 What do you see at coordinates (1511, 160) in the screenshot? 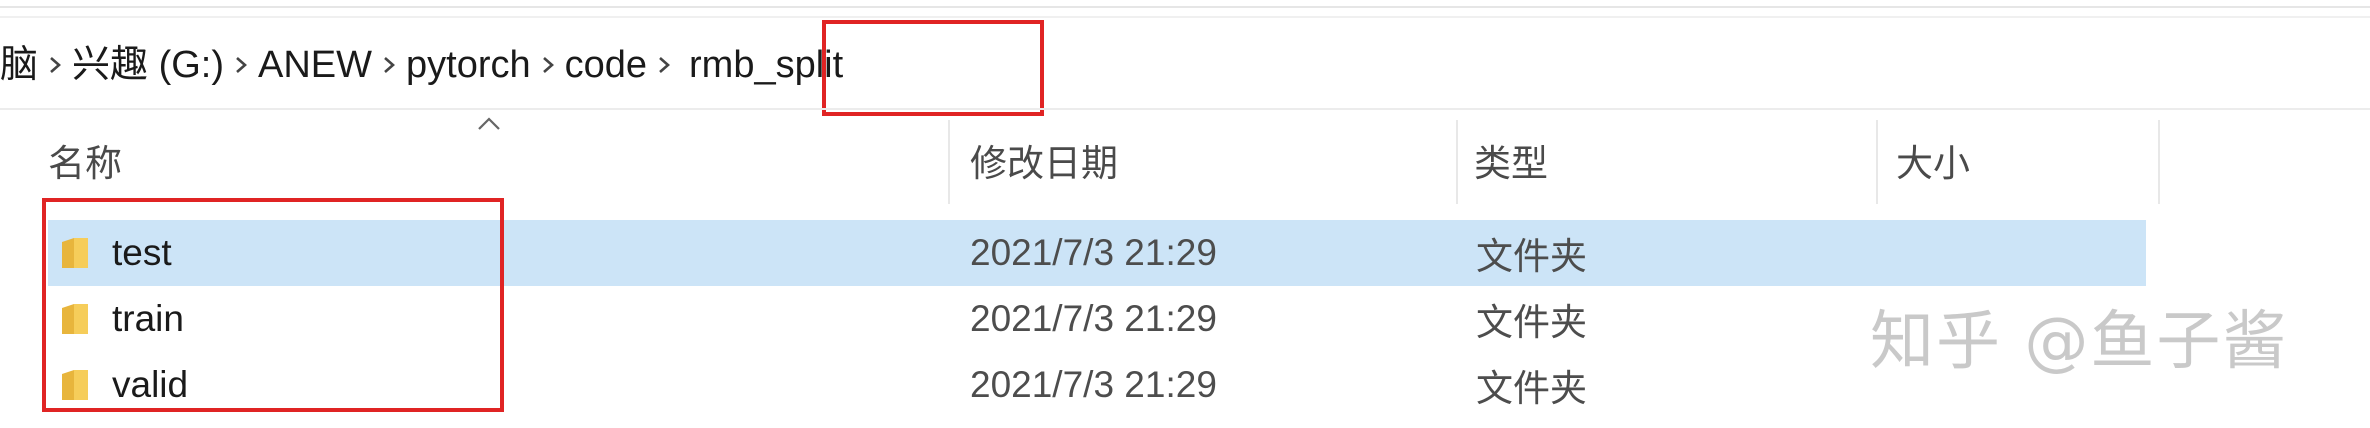
I see `column-type: 类型` at bounding box center [1511, 160].